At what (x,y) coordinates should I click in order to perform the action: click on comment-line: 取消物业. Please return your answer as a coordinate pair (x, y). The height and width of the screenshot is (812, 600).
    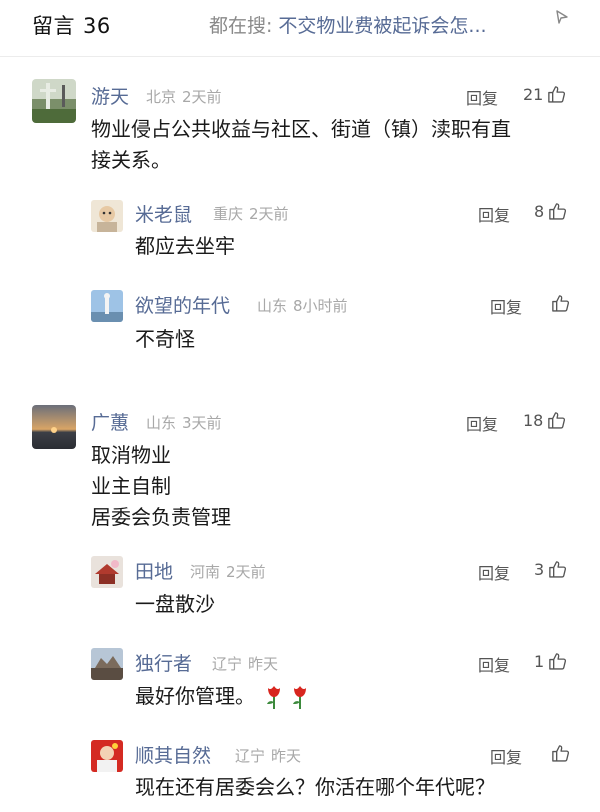
    Looking at the image, I should click on (131, 455).